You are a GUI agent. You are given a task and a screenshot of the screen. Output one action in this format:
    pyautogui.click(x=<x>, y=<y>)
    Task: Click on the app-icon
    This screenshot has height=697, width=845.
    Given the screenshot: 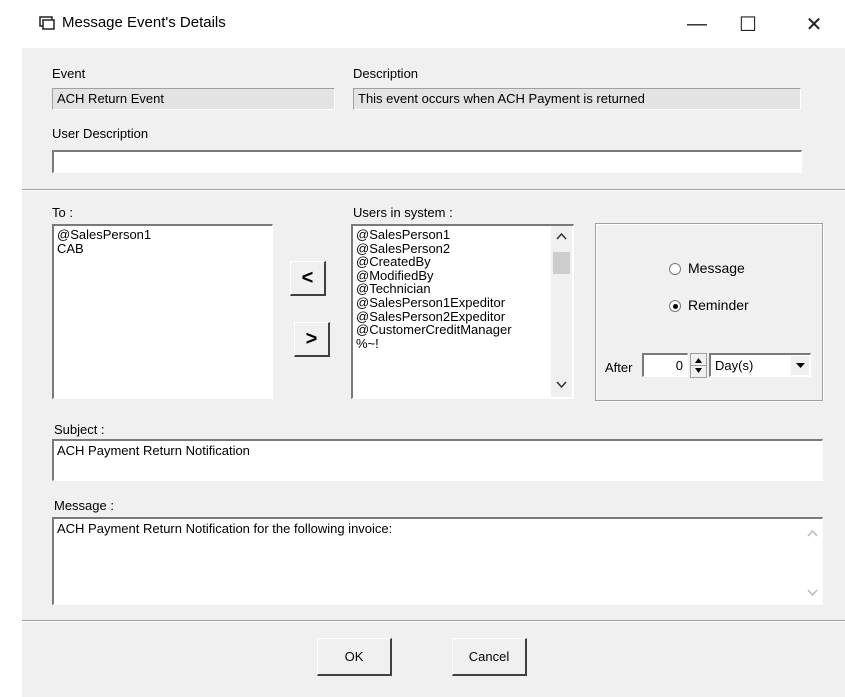 What is the action you would take?
    pyautogui.click(x=47, y=23)
    